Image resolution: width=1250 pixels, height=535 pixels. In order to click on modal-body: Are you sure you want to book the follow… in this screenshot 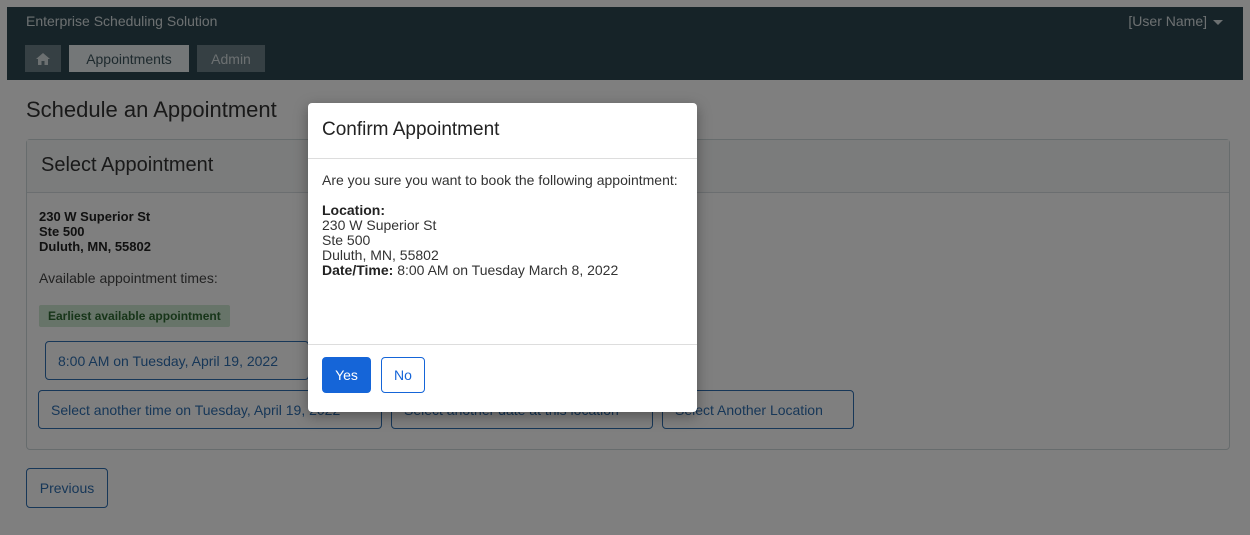, I will do `click(502, 225)`.